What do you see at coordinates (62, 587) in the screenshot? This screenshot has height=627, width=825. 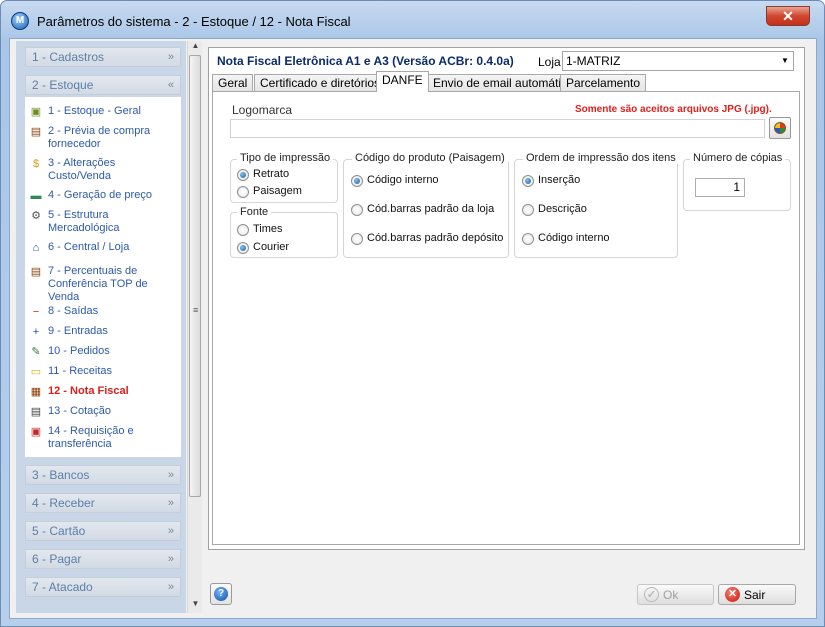 I see `sidebar-group-label: 7 - Atacado` at bounding box center [62, 587].